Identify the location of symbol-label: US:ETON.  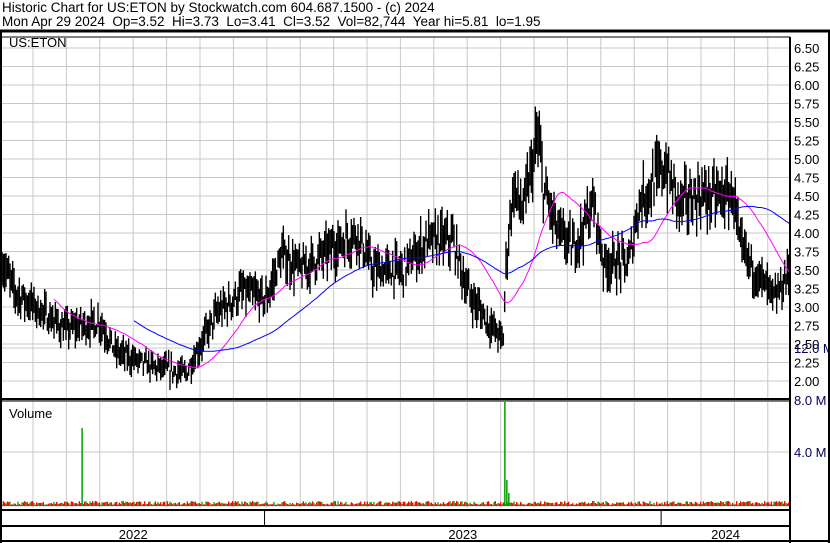
(38, 42).